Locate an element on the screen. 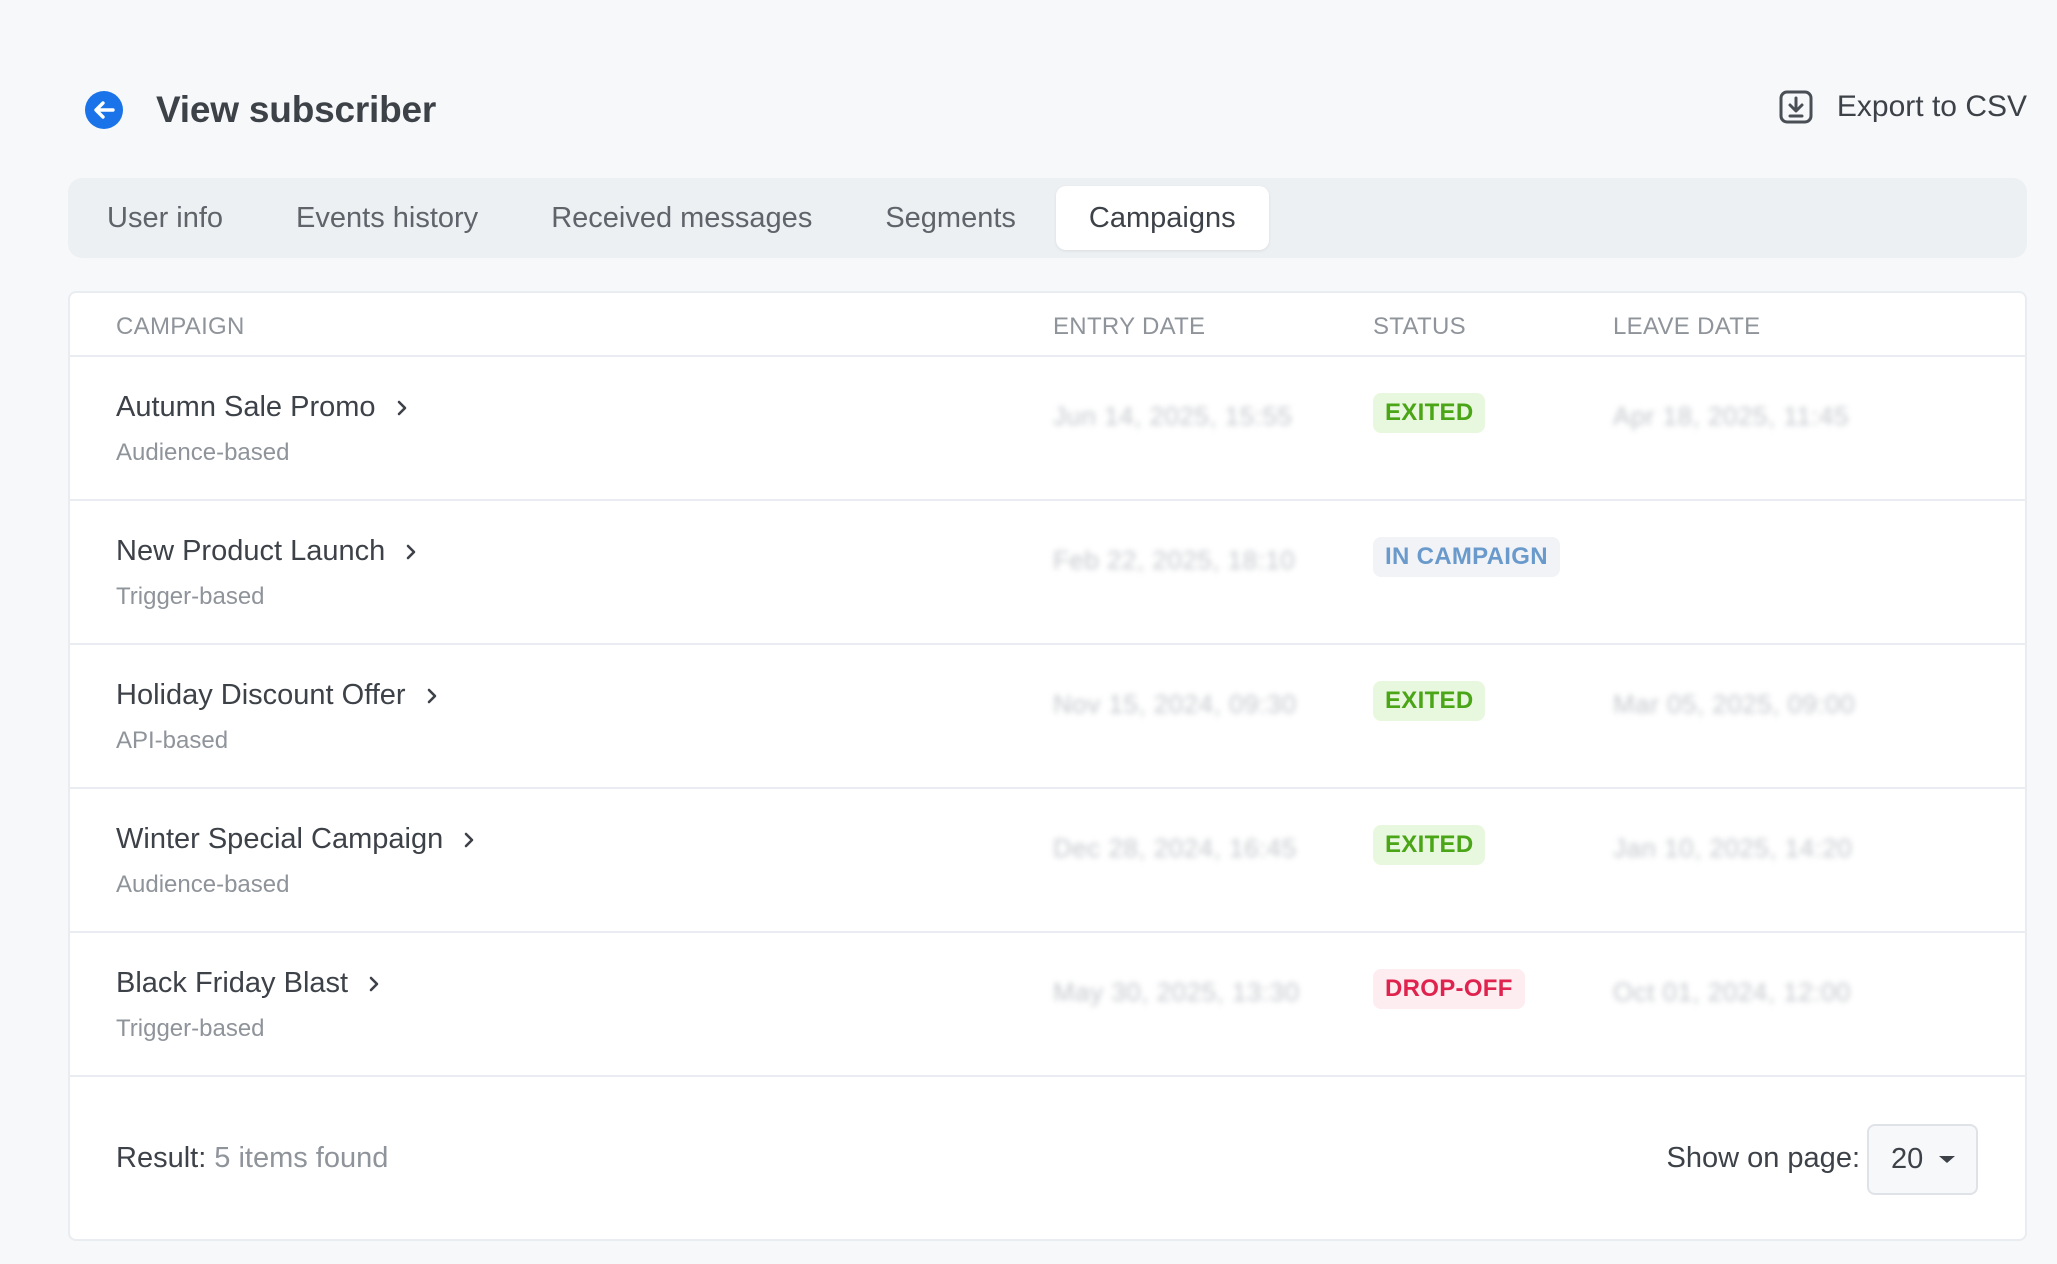 The image size is (2057, 1264). campaign-name-link: Holiday Discount Offer is located at coordinates (277, 695).